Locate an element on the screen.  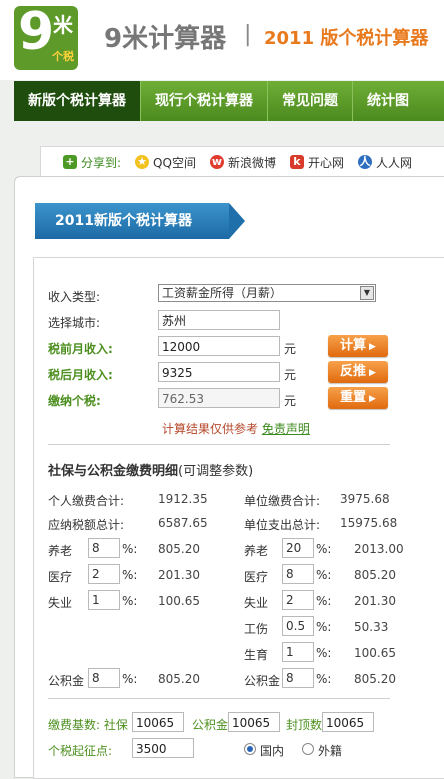
calculate-button: 计算 ▶ is located at coordinates (358, 346).